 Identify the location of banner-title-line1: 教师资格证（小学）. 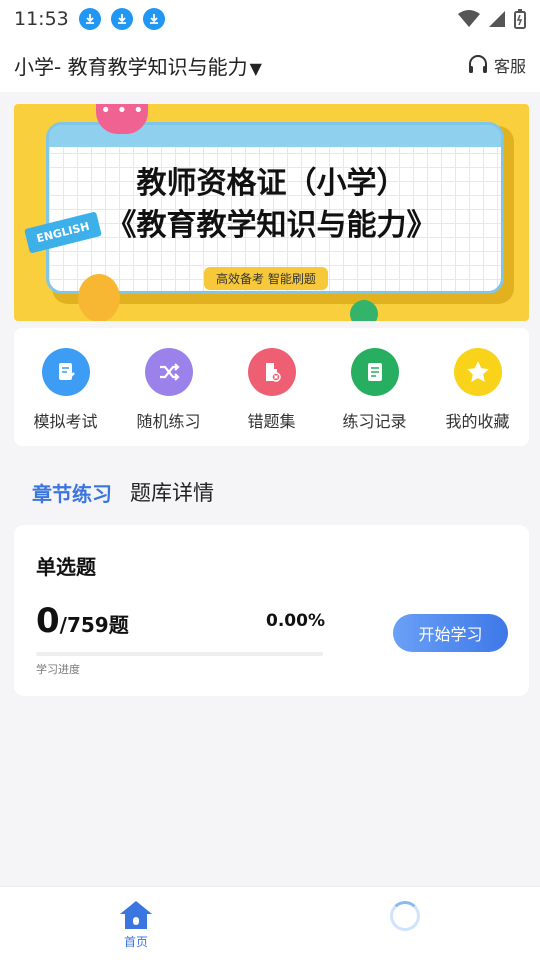
(271, 183).